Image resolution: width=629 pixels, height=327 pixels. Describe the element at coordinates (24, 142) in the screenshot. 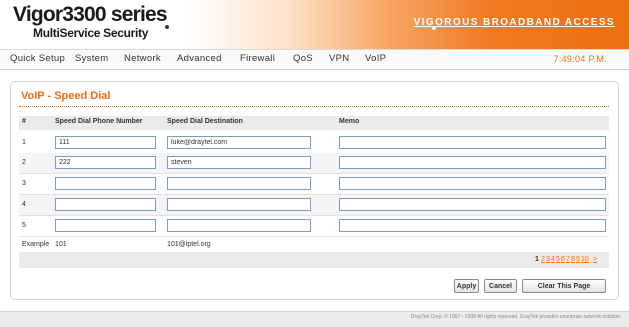

I see `row-index: 1` at that location.